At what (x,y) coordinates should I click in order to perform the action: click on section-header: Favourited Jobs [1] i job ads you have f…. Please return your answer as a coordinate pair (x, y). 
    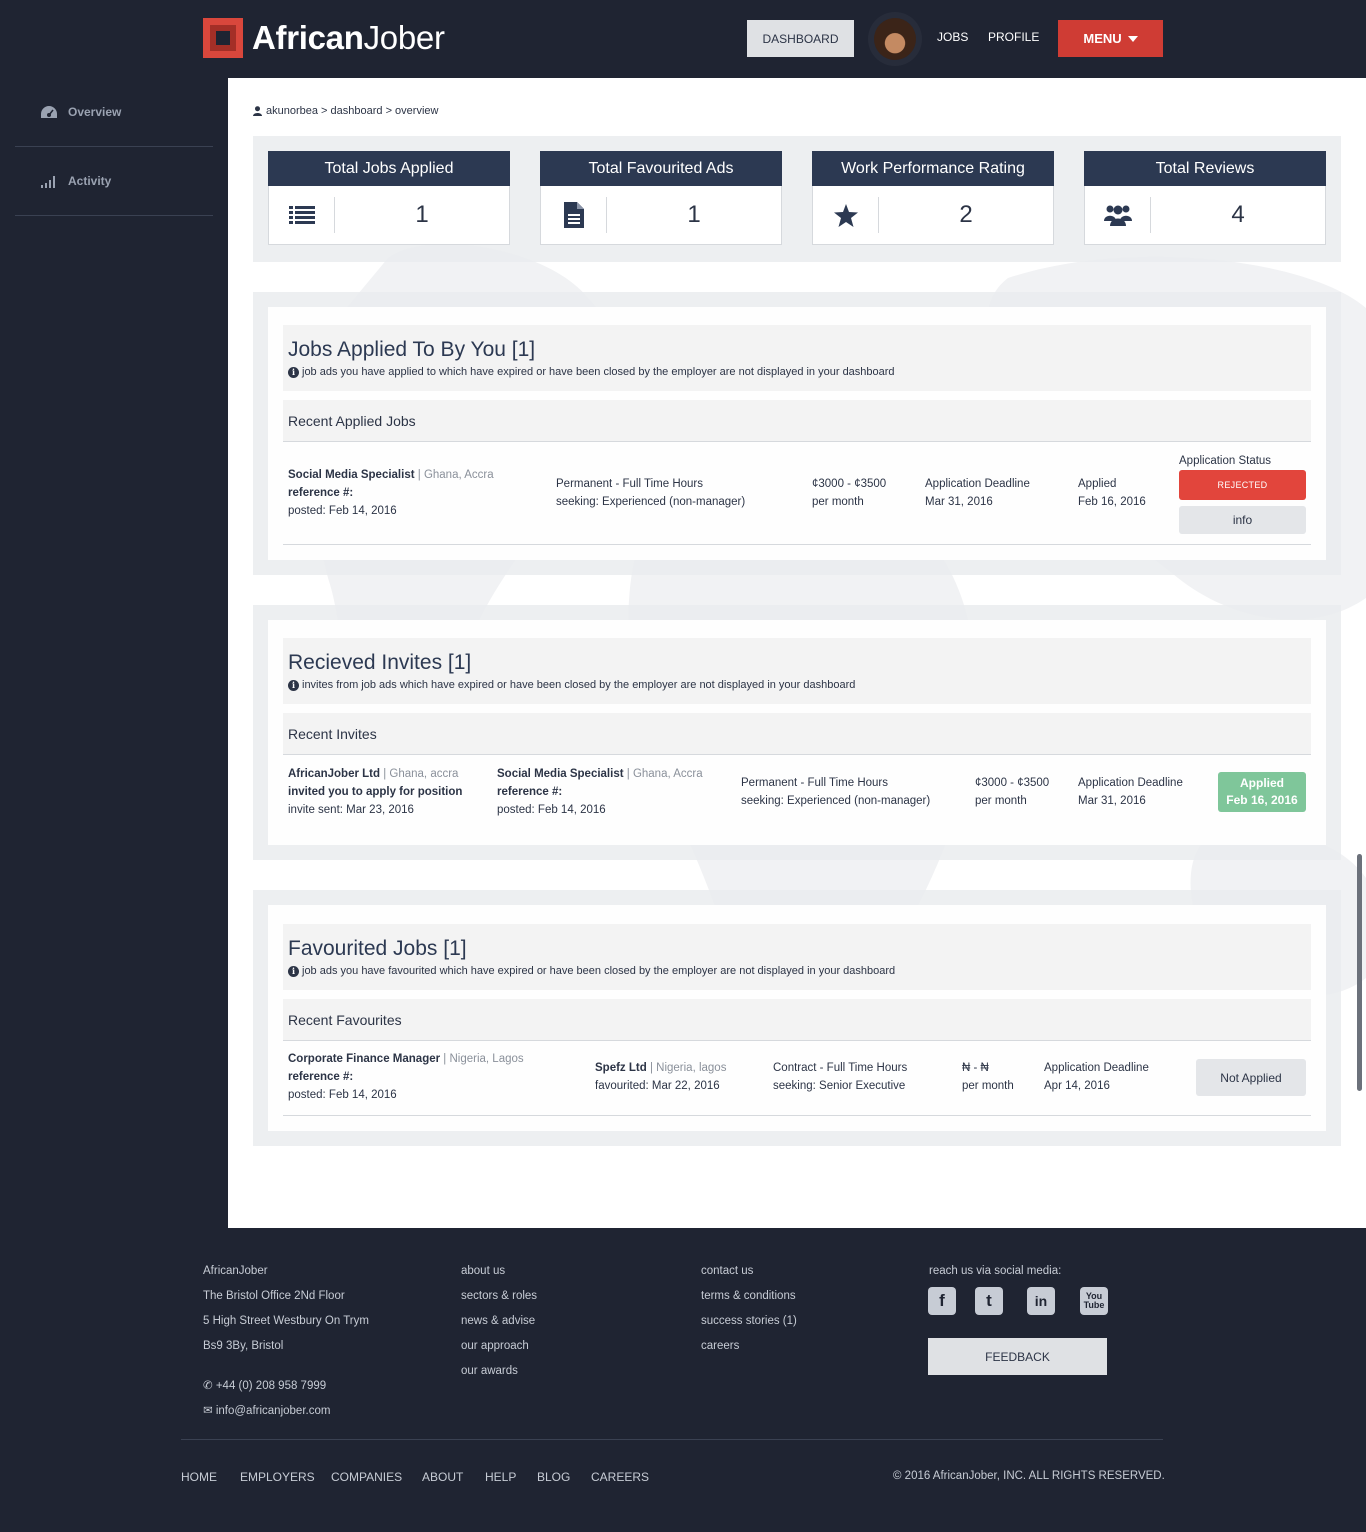
    Looking at the image, I should click on (797, 957).